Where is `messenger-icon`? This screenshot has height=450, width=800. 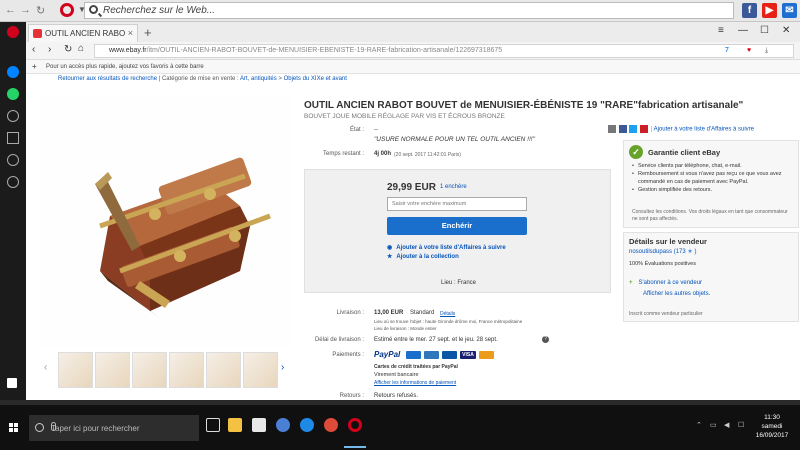 messenger-icon is located at coordinates (13, 72).